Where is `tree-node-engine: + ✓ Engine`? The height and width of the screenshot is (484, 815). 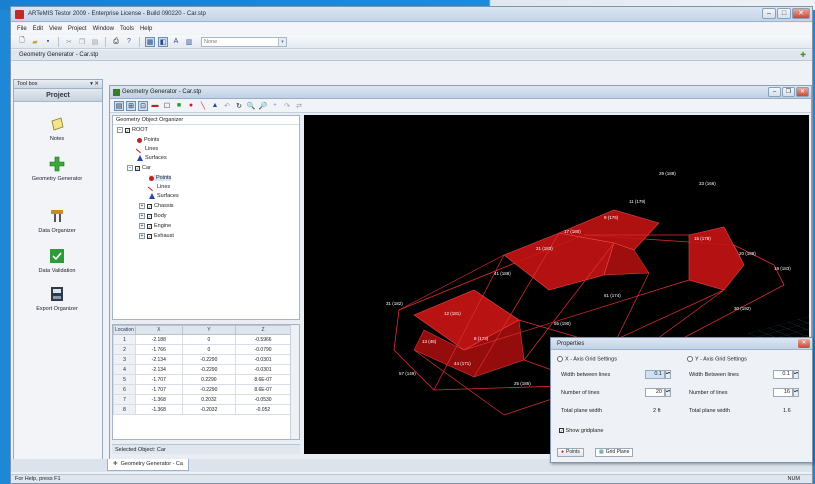
tree-node-engine: + ✓ Engine is located at coordinates (155, 226).